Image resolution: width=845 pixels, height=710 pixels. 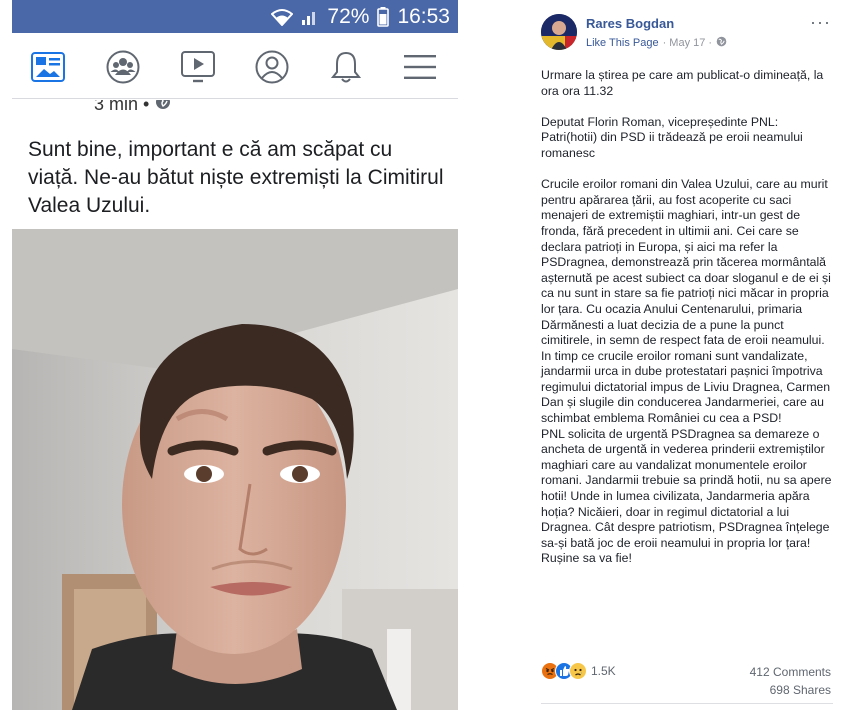 I want to click on menu-icon, so click(x=420, y=67).